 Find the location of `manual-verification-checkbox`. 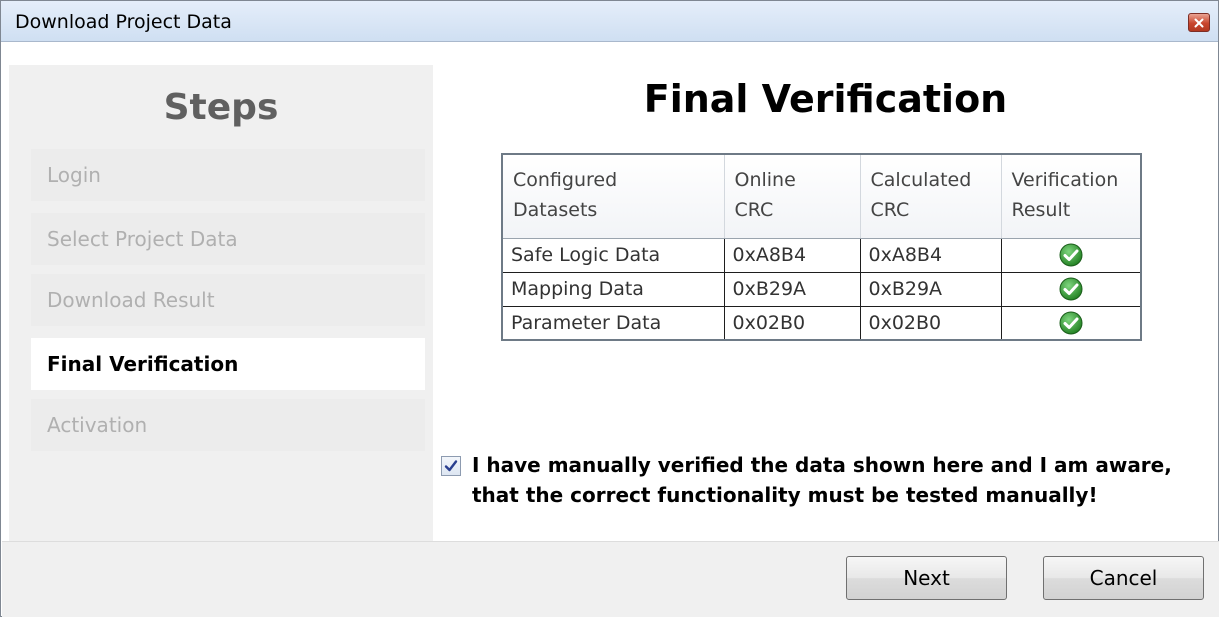

manual-verification-checkbox is located at coordinates (451, 466).